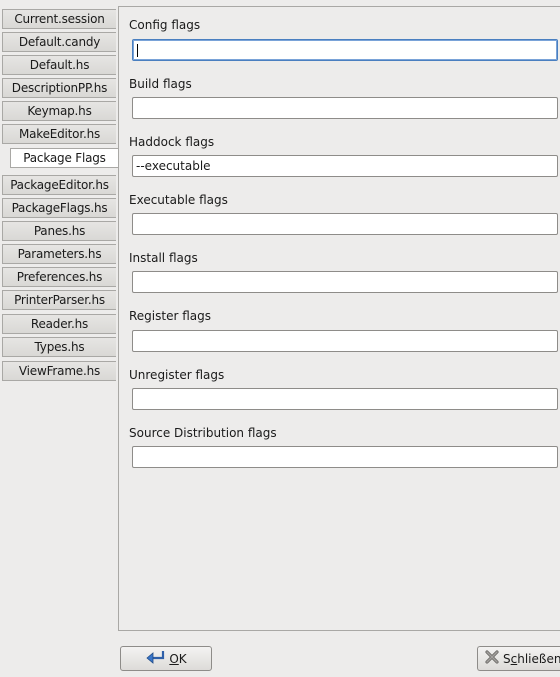  Describe the element at coordinates (345, 457) in the screenshot. I see `source-distribution-flags-field` at that location.